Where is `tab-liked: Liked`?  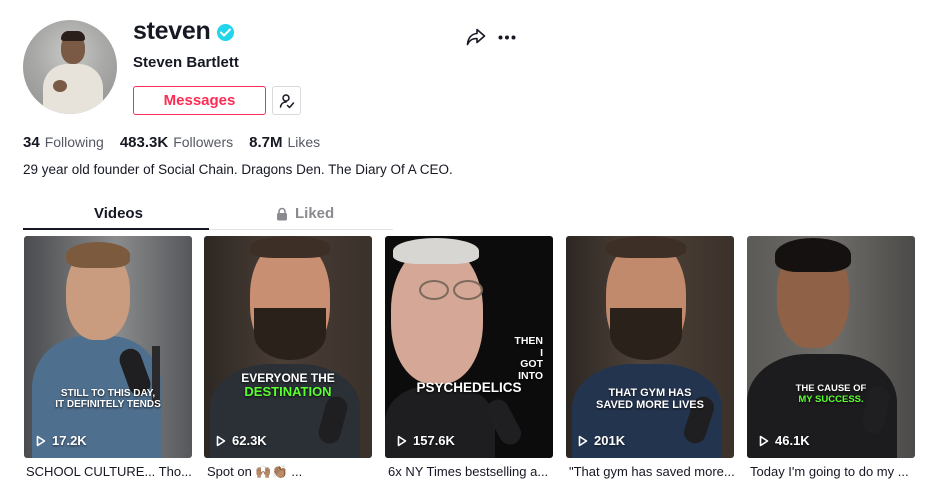
tab-liked: Liked is located at coordinates (305, 213).